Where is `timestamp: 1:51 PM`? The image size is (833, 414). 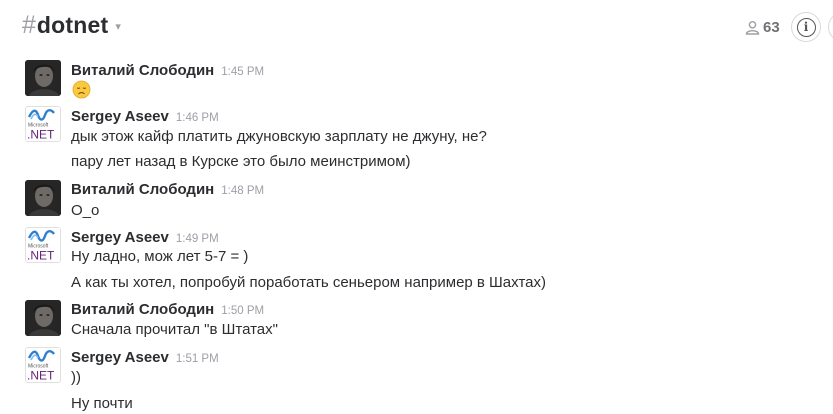 timestamp: 1:51 PM is located at coordinates (197, 359).